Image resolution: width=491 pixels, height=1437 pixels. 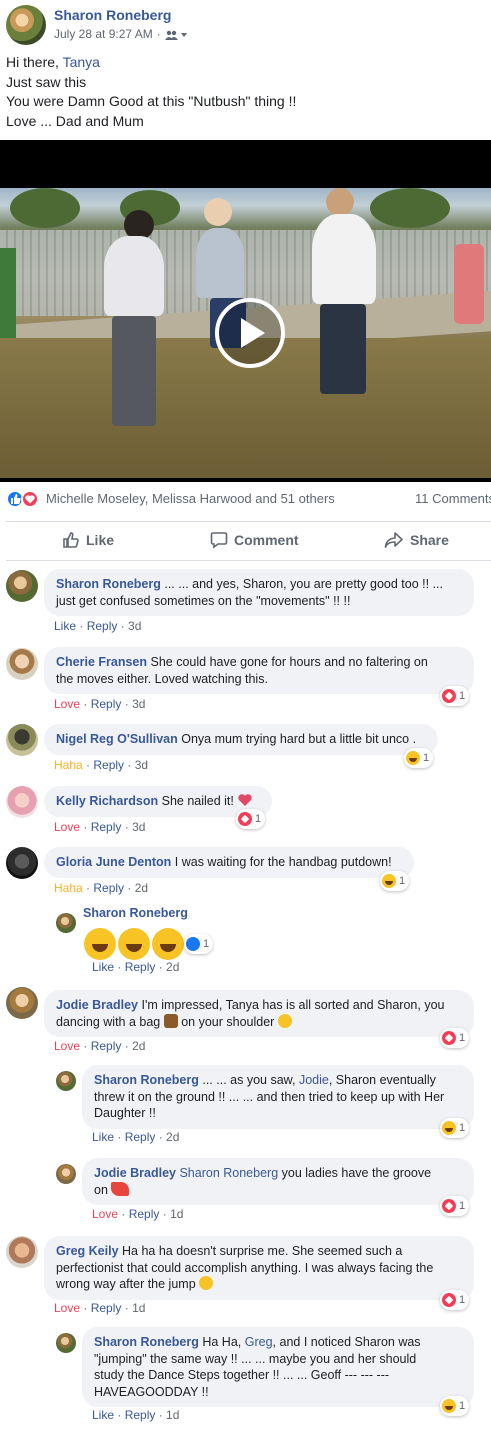 I want to click on share-button: Share, so click(x=416, y=540).